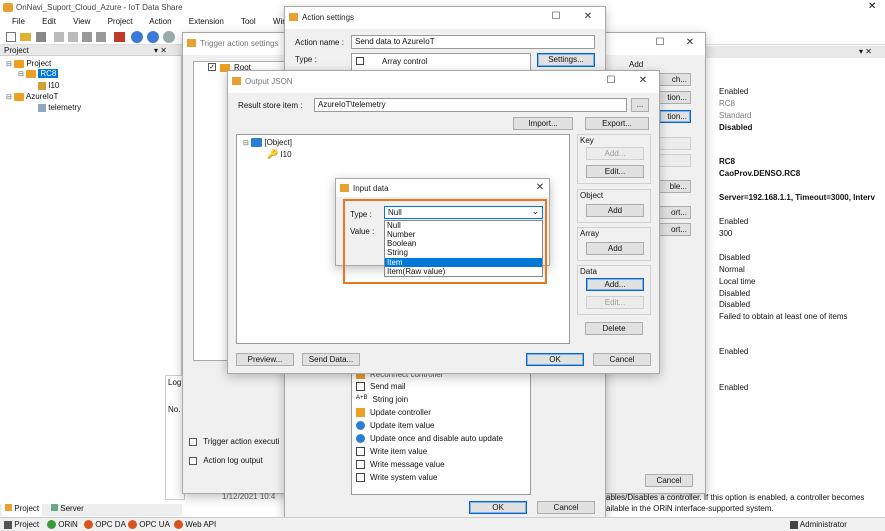  What do you see at coordinates (279, 154) in the screenshot?
I see `tree-node-item: 🔑 I10` at bounding box center [279, 154].